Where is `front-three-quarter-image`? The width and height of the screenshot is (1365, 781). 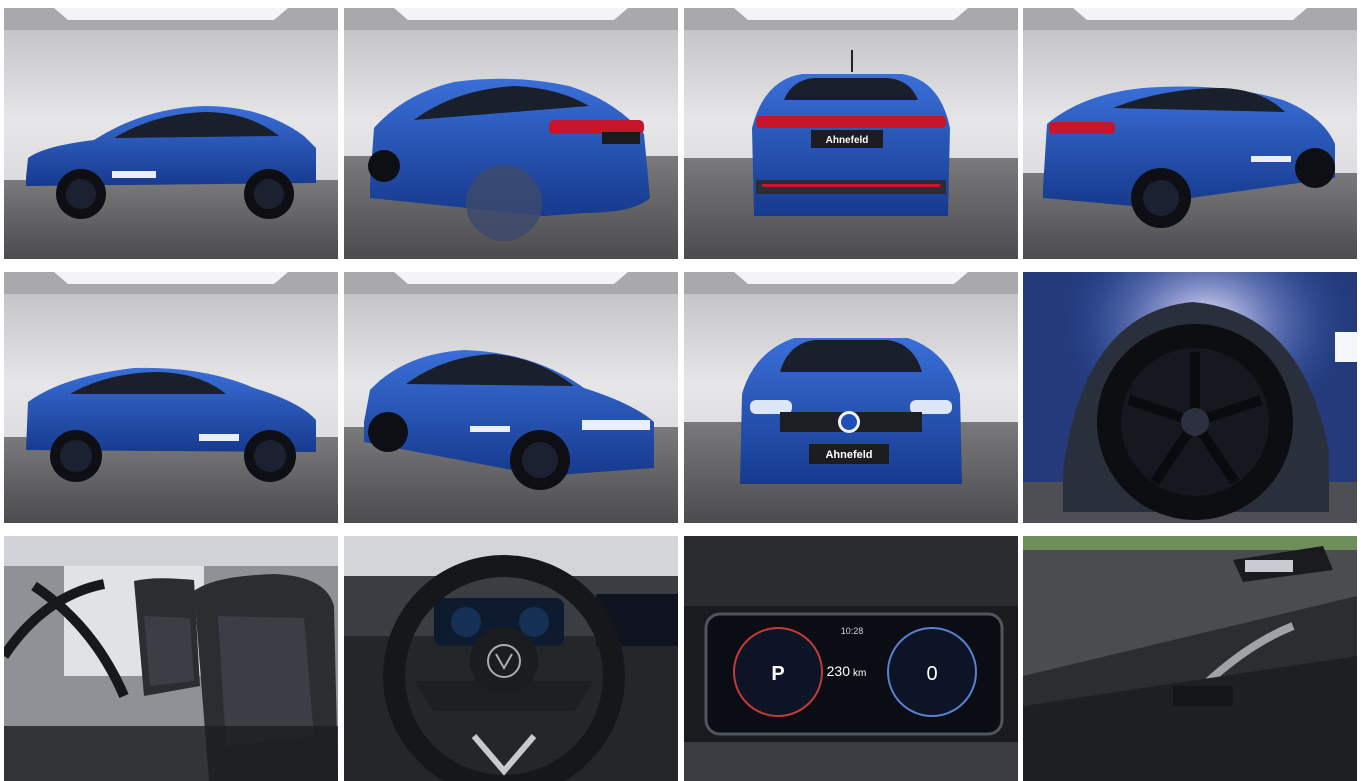
front-three-quarter-image is located at coordinates (511, 397).